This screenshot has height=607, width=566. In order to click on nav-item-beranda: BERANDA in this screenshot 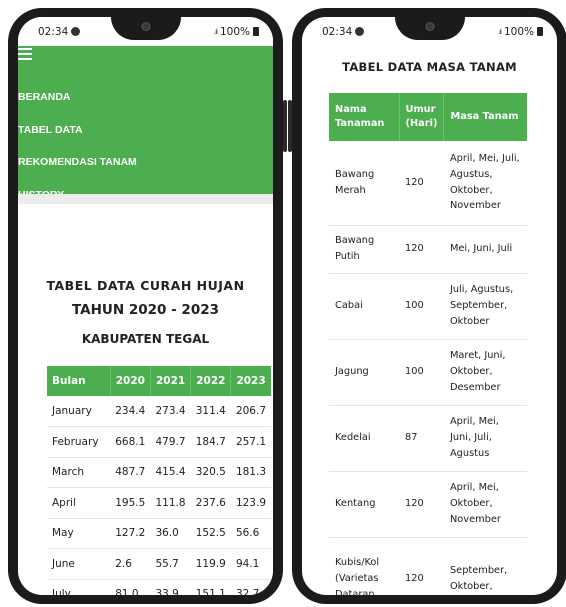, I will do `click(44, 97)`.